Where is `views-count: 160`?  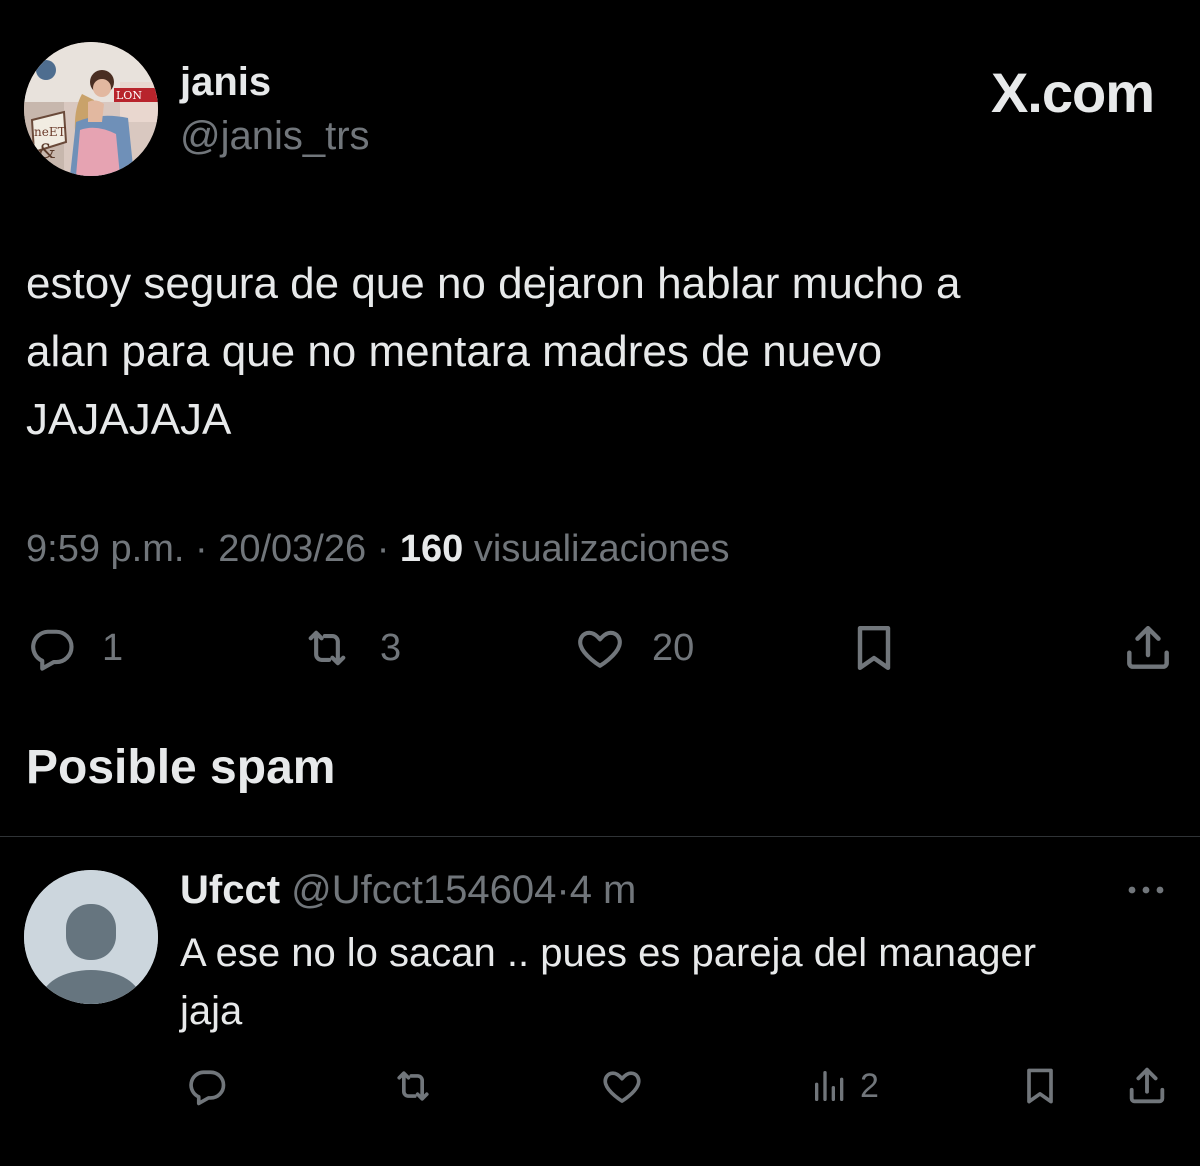 views-count: 160 is located at coordinates (431, 549).